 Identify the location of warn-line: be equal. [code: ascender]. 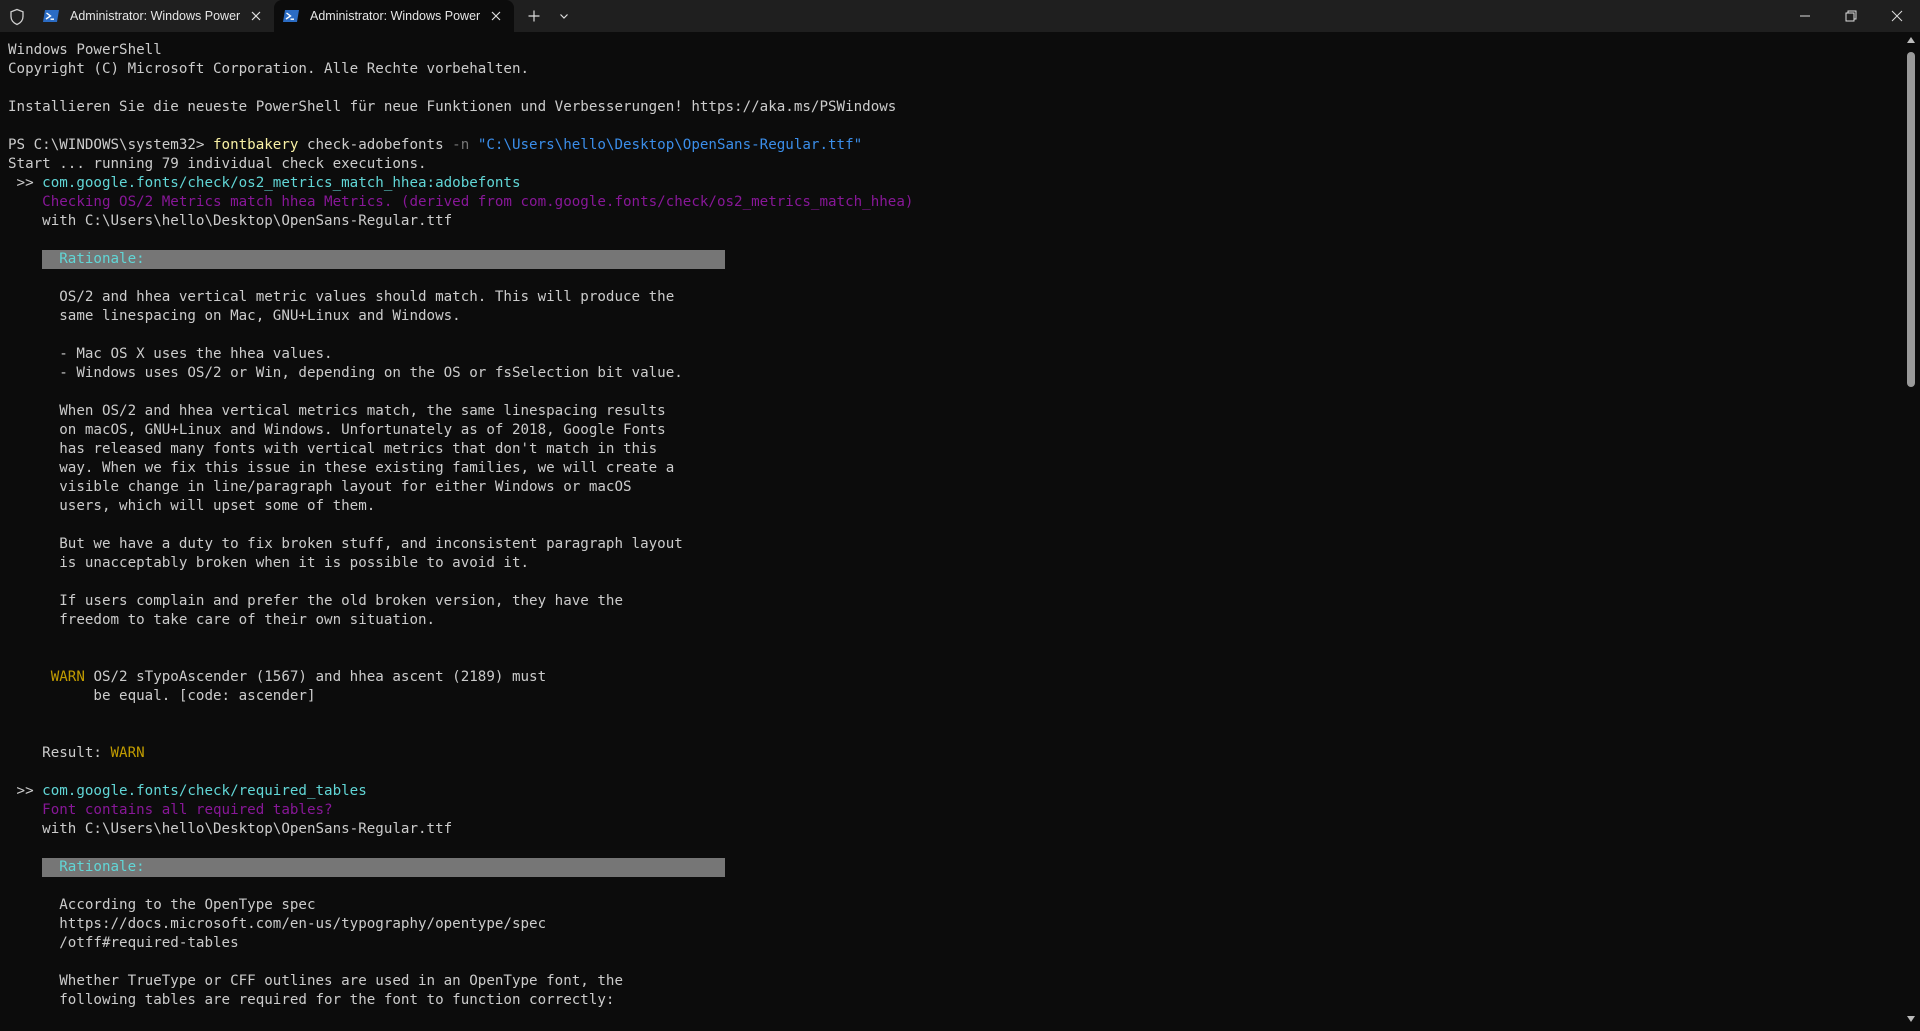
(204, 696).